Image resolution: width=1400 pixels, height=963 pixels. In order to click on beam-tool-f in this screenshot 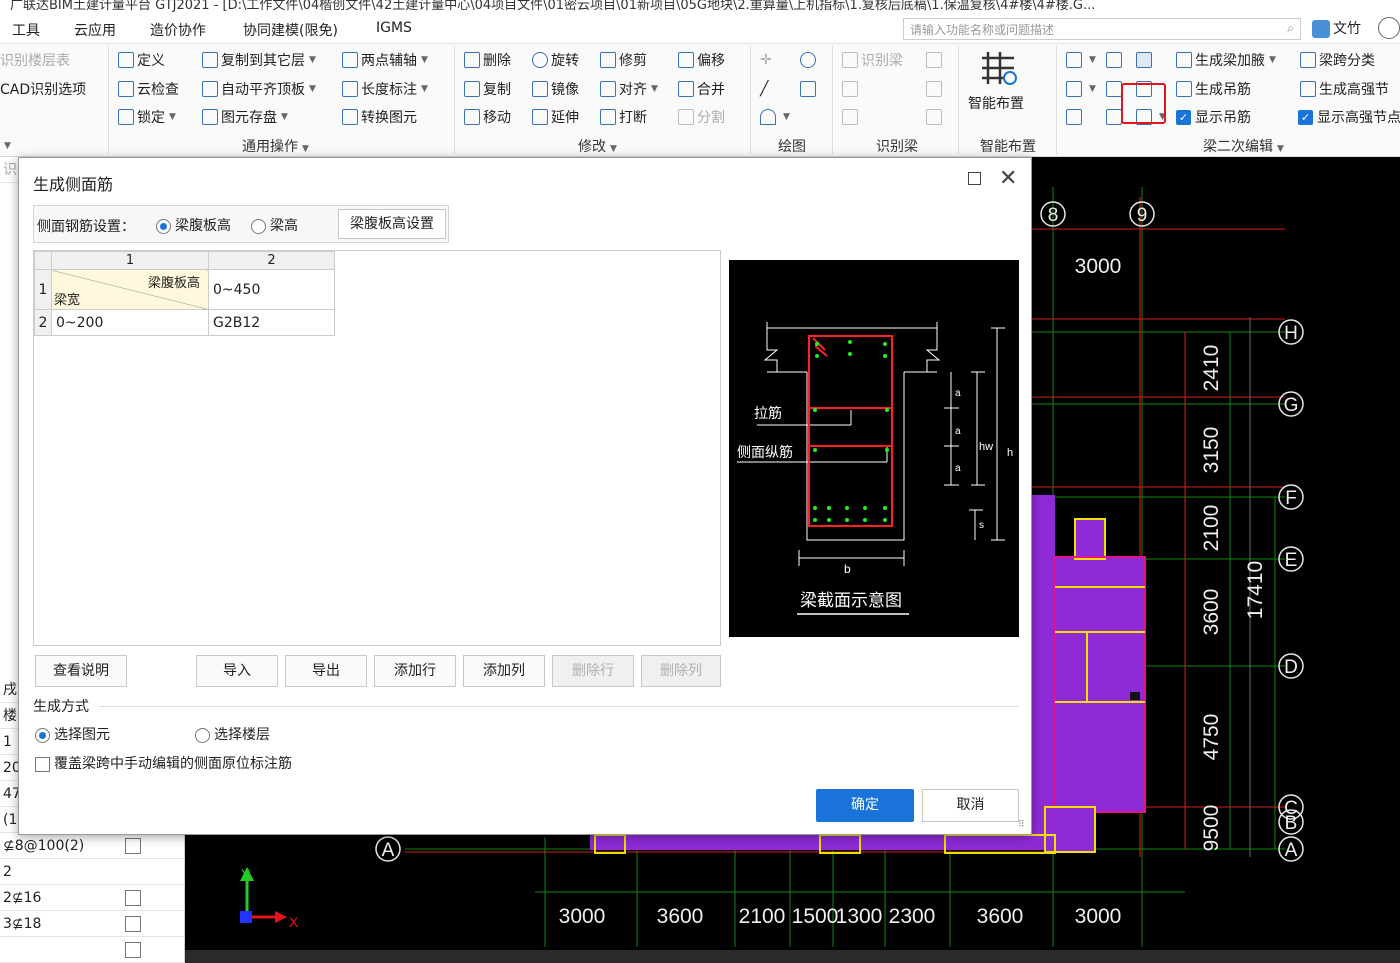, I will do `click(1075, 117)`.